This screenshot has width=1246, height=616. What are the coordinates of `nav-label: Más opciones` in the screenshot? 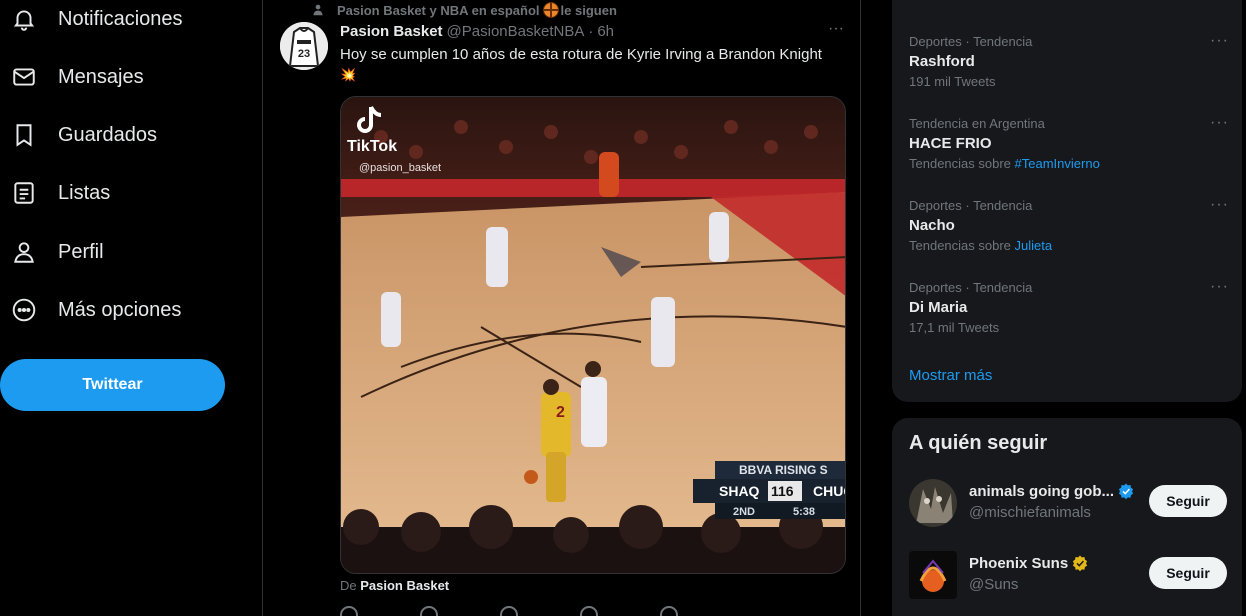 It's located at (120, 309).